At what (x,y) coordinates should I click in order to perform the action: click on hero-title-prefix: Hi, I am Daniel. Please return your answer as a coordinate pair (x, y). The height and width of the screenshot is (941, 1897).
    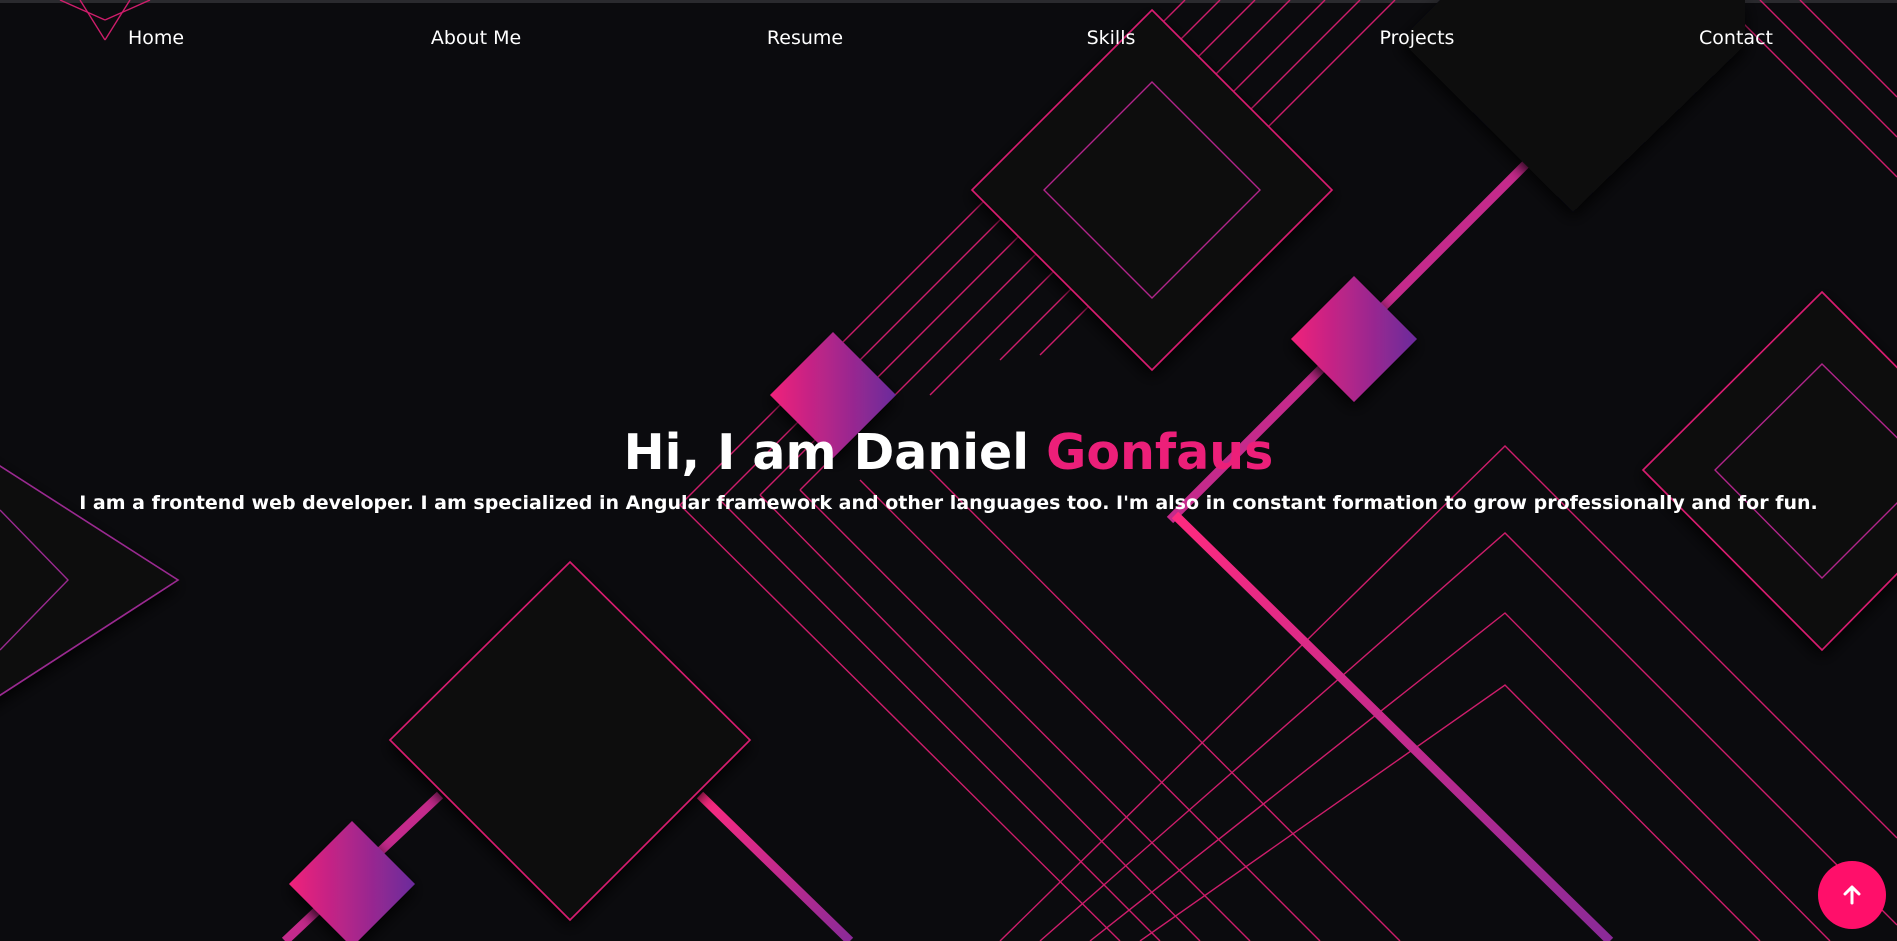
    Looking at the image, I should click on (835, 452).